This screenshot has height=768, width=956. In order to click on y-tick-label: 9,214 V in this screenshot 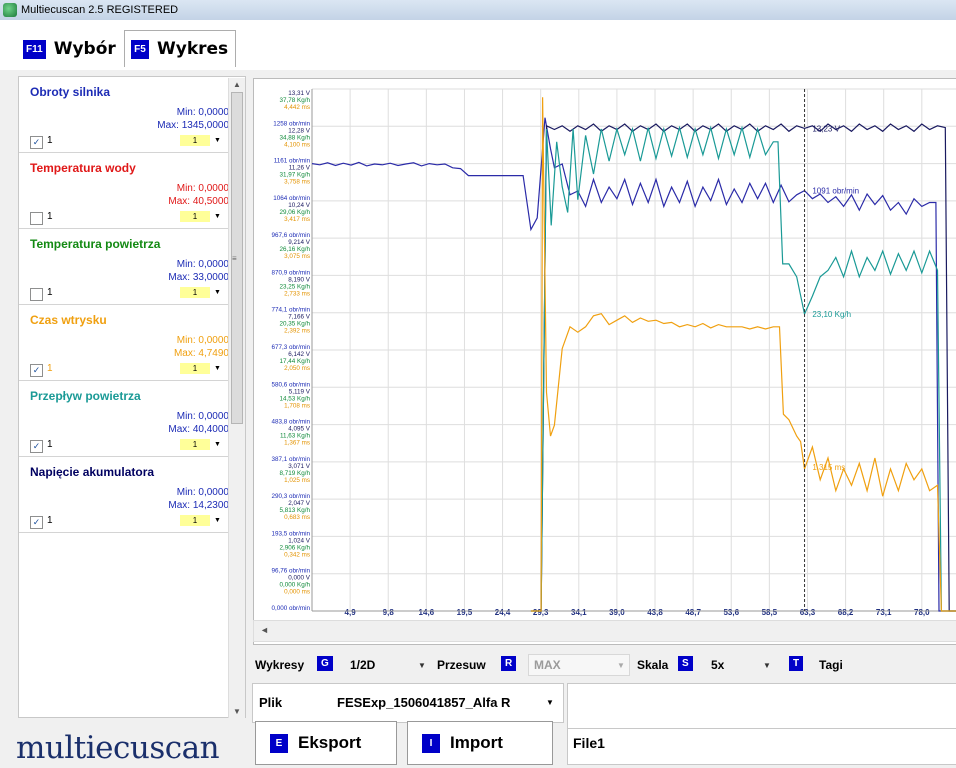, I will do `click(299, 242)`.